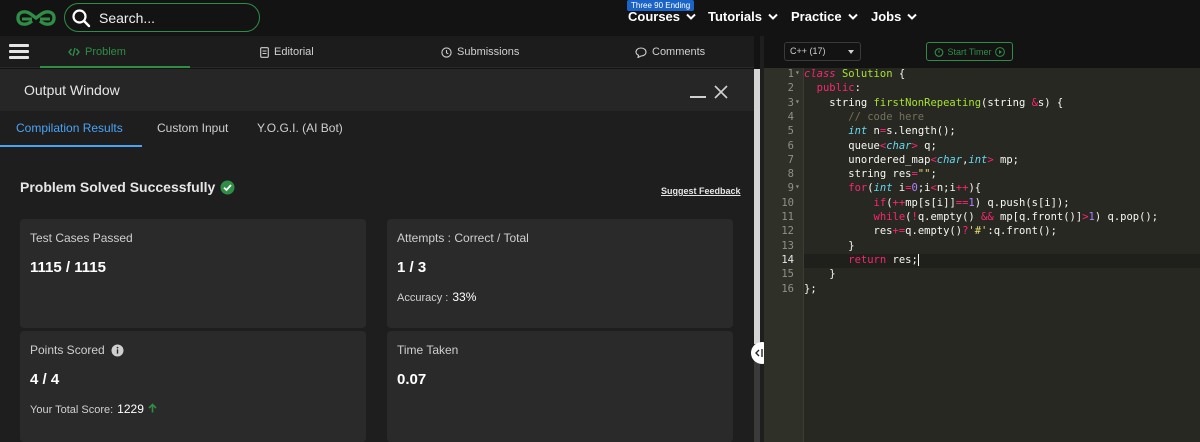  Describe the element at coordinates (735, 16) in the screenshot. I see `nav-tutorials-label: Tutorials` at that location.